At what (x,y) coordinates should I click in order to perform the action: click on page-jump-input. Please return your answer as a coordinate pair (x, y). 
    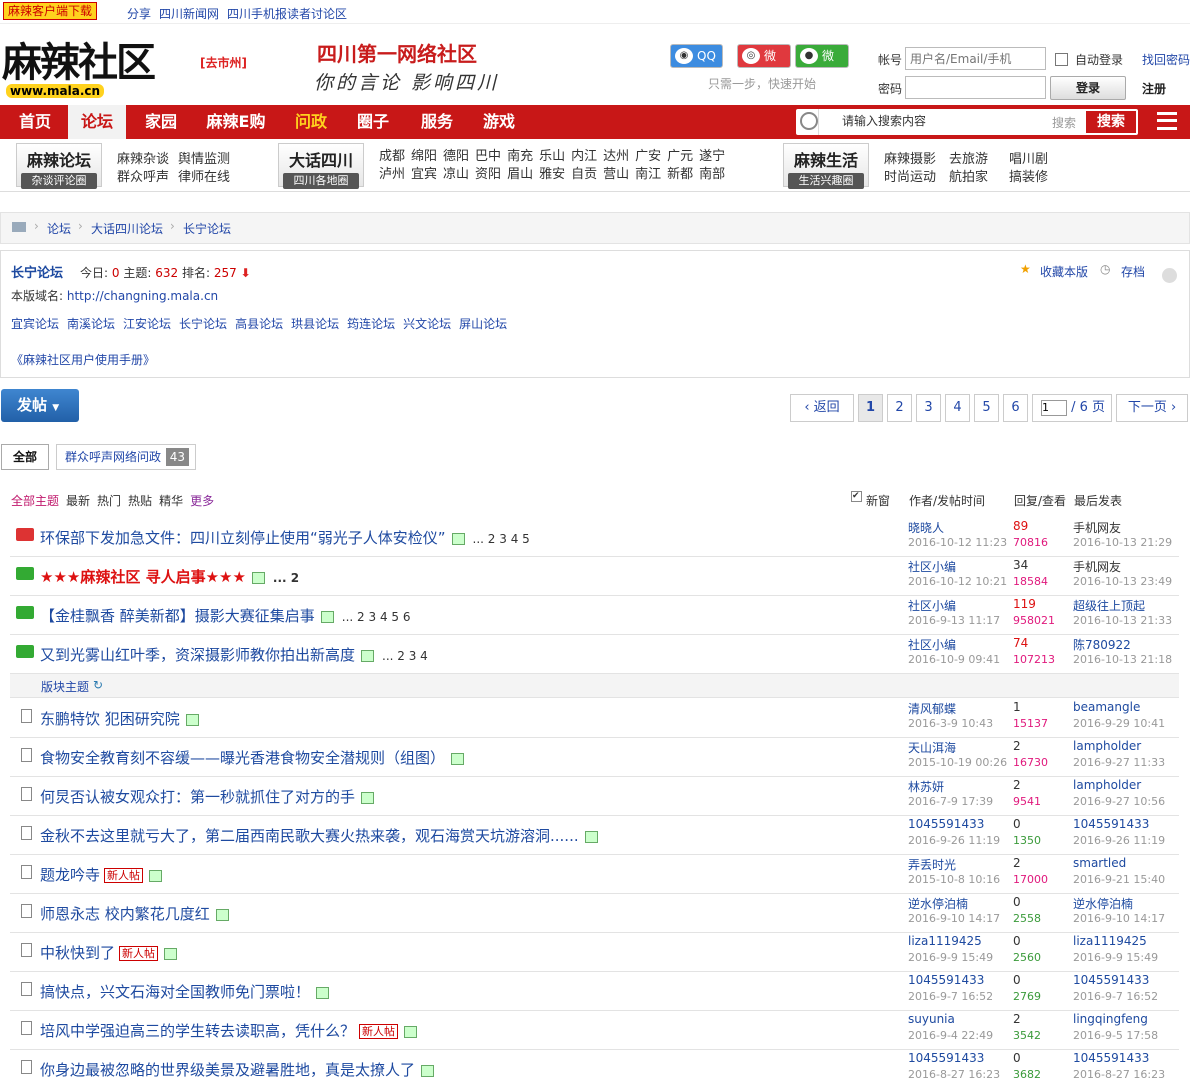
    Looking at the image, I should click on (1054, 407).